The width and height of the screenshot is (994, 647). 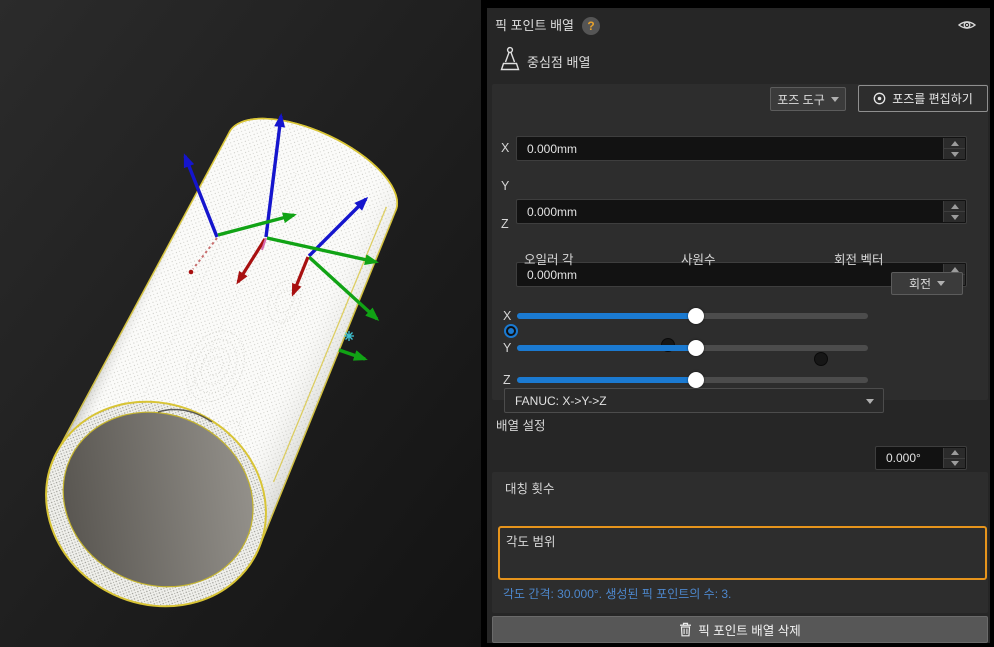 I want to click on delete-button-label: 픽 포인트 배열 삭제, so click(x=749, y=631).